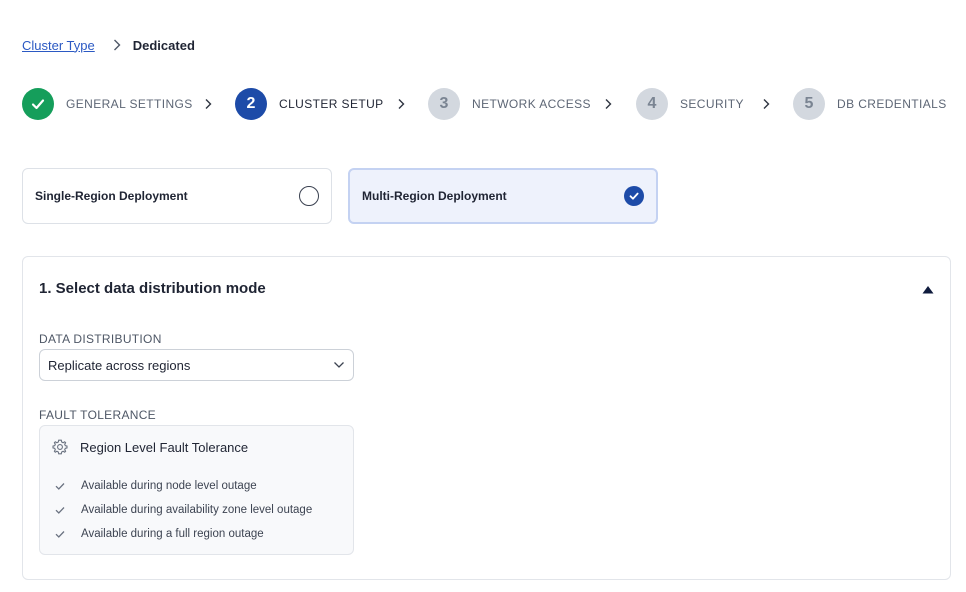 The image size is (966, 592). I want to click on fault-tolerance-header: Region Level Fault Tolerance, so click(150, 447).